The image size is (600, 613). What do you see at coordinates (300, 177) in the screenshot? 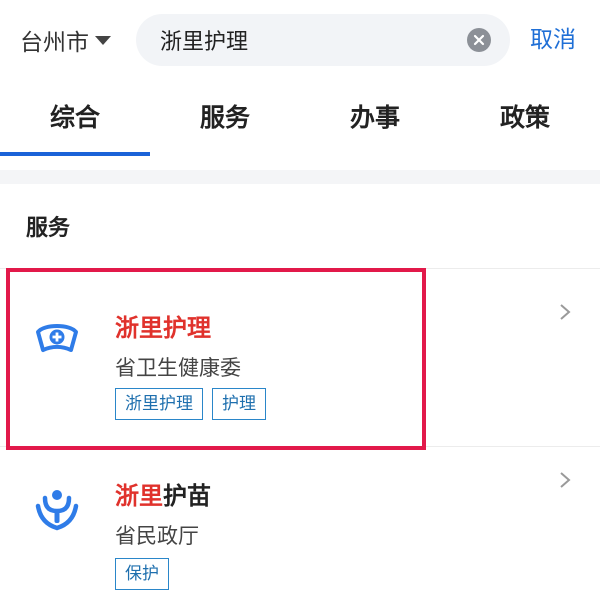
I see `section-divider` at bounding box center [300, 177].